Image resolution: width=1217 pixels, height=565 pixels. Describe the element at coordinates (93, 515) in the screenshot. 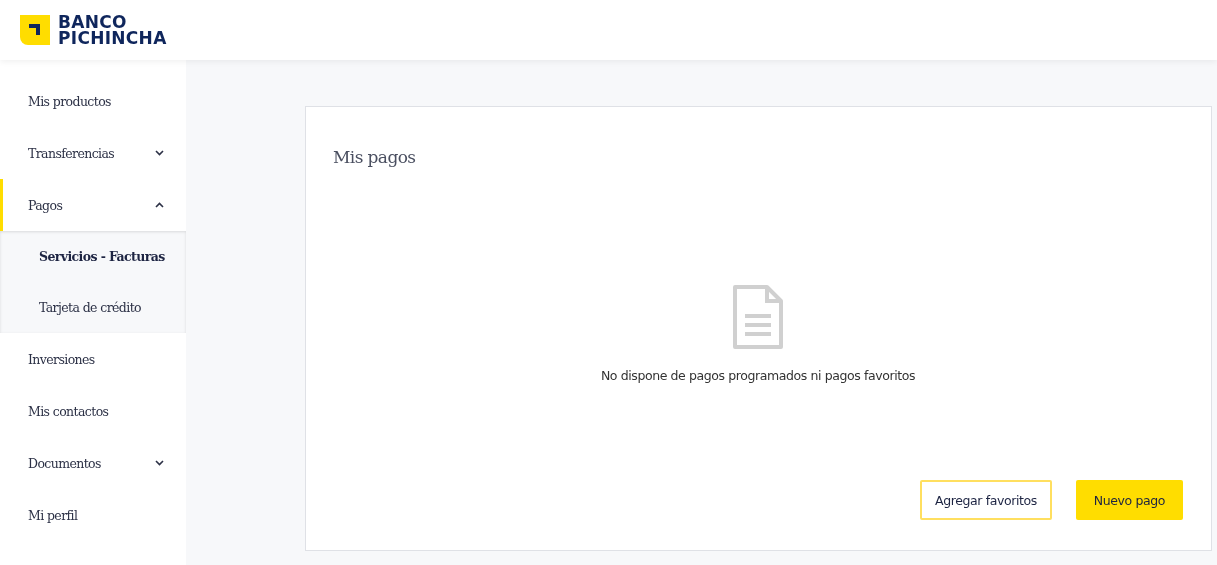

I see `sidebar-item: Mi perfil` at that location.